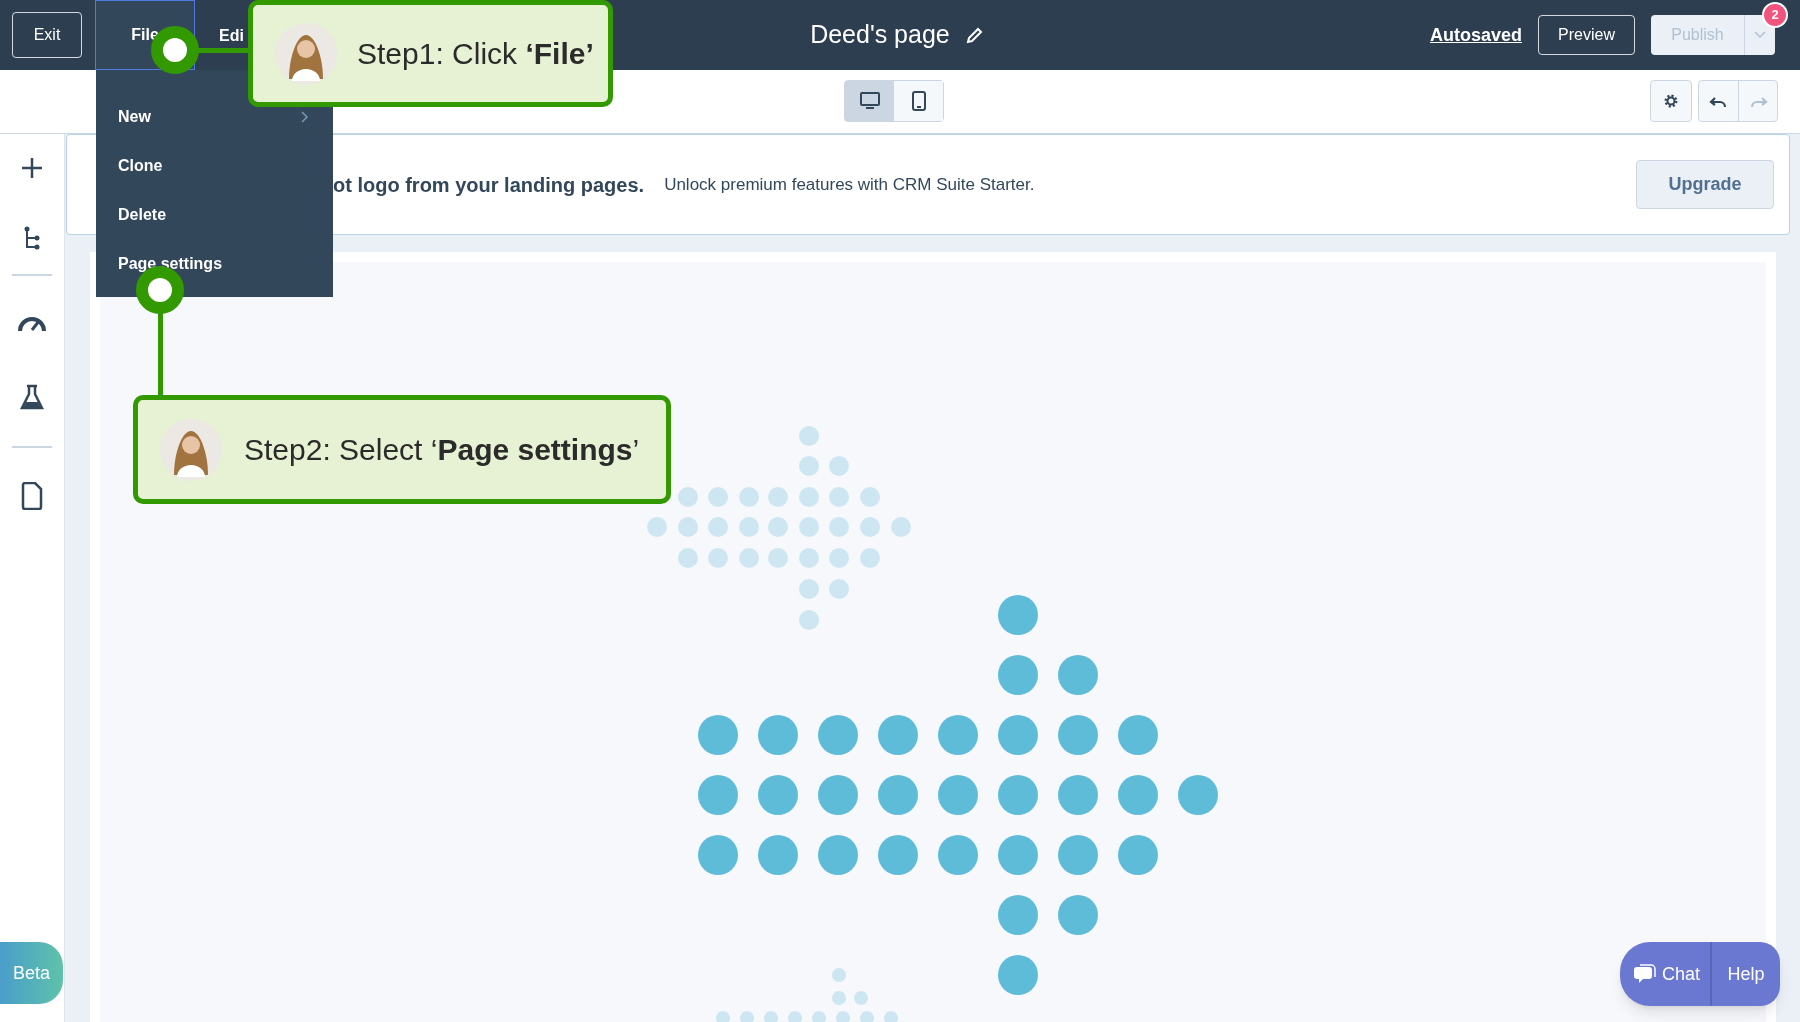  What do you see at coordinates (214, 165) in the screenshot?
I see `menu-item: Clone` at bounding box center [214, 165].